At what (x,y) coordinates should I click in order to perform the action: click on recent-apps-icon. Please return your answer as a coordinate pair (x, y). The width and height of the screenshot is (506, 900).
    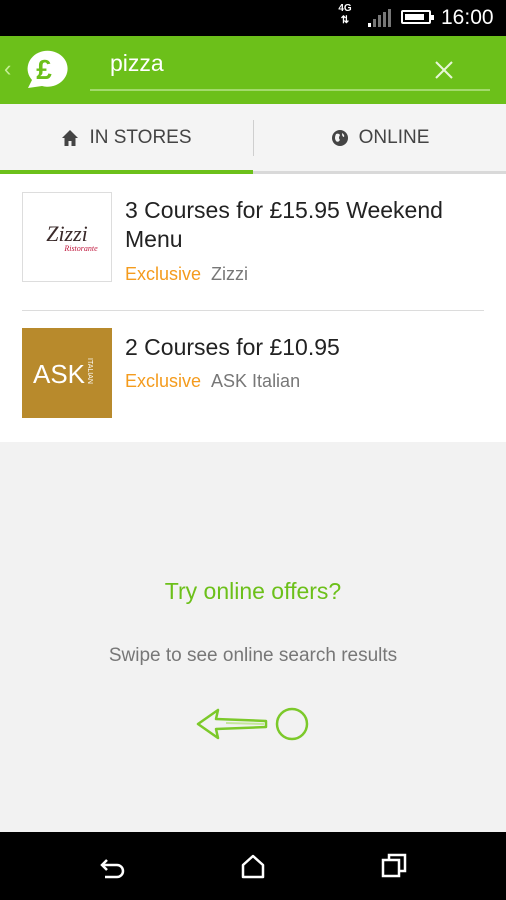
    Looking at the image, I should click on (394, 866).